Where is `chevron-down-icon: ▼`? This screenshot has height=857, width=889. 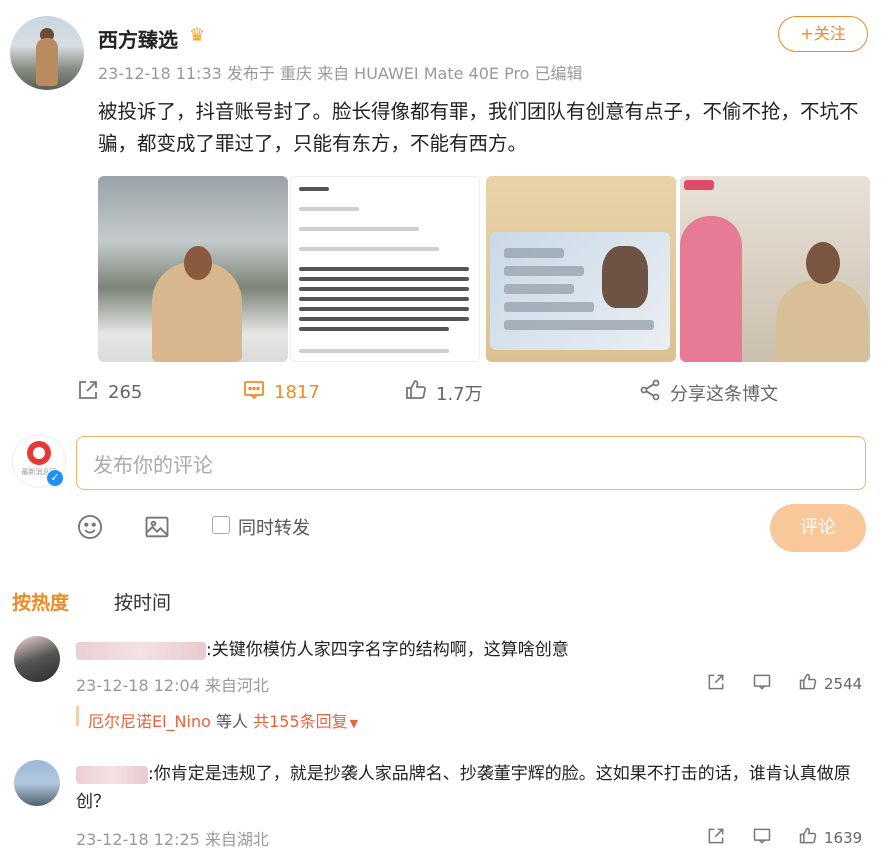
chevron-down-icon: ▼ is located at coordinates (354, 723).